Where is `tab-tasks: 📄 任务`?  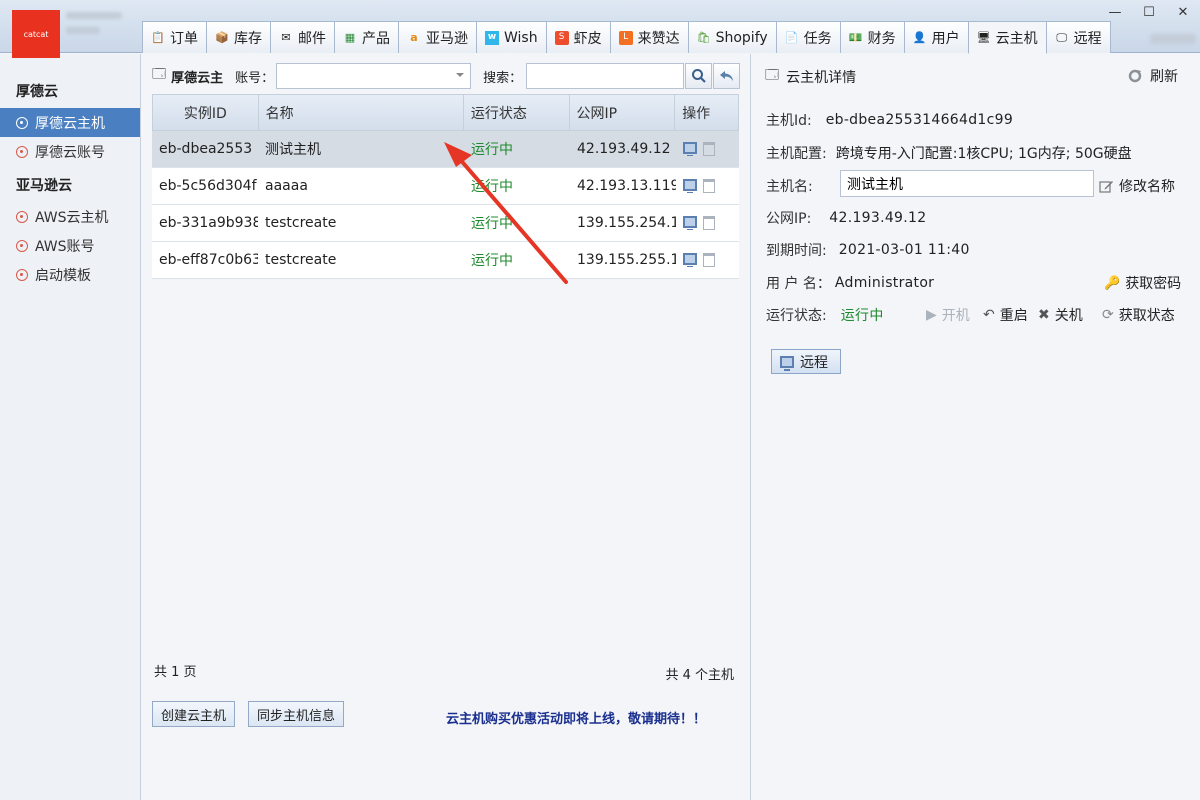 tab-tasks: 📄 任务 is located at coordinates (808, 37).